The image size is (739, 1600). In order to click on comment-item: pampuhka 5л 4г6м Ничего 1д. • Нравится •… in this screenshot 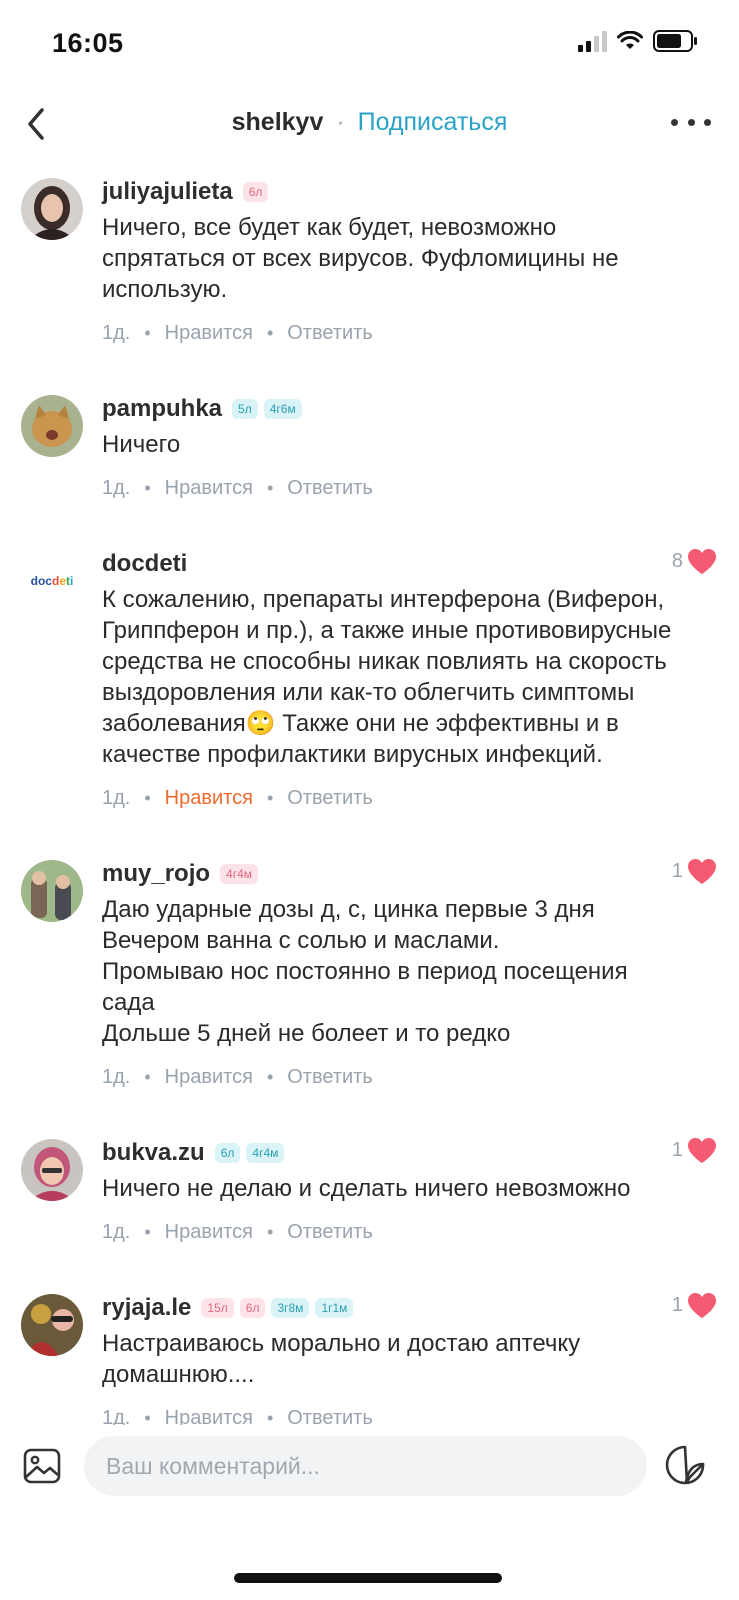, I will do `click(369, 444)`.